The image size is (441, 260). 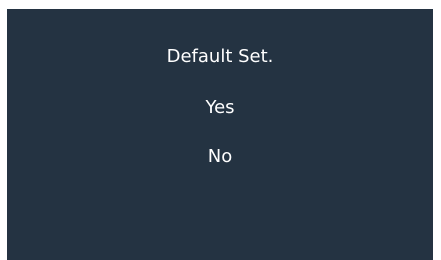 I want to click on no-option: No, so click(x=220, y=157).